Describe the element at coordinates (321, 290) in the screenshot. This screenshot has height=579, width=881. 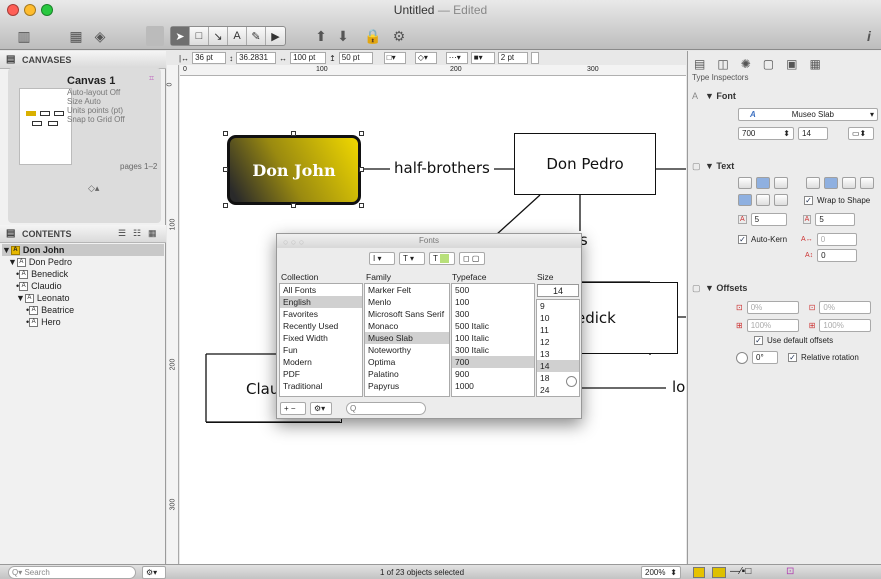
I see `list-item: All Fonts` at that location.